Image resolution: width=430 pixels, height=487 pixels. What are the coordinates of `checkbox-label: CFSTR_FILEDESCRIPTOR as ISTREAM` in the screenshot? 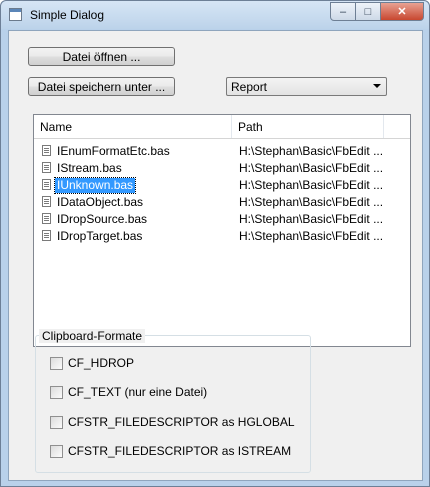 It's located at (180, 451).